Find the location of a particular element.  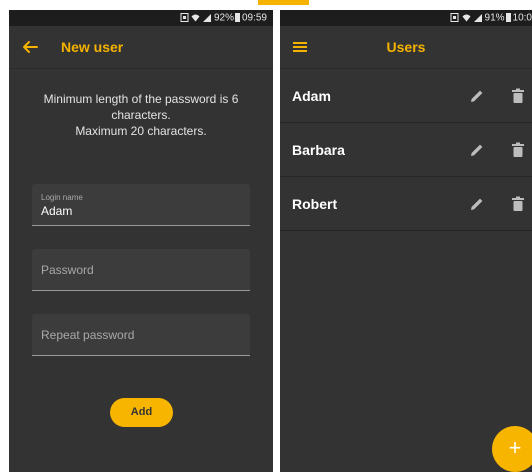

app-bar-divider is located at coordinates (141, 68).